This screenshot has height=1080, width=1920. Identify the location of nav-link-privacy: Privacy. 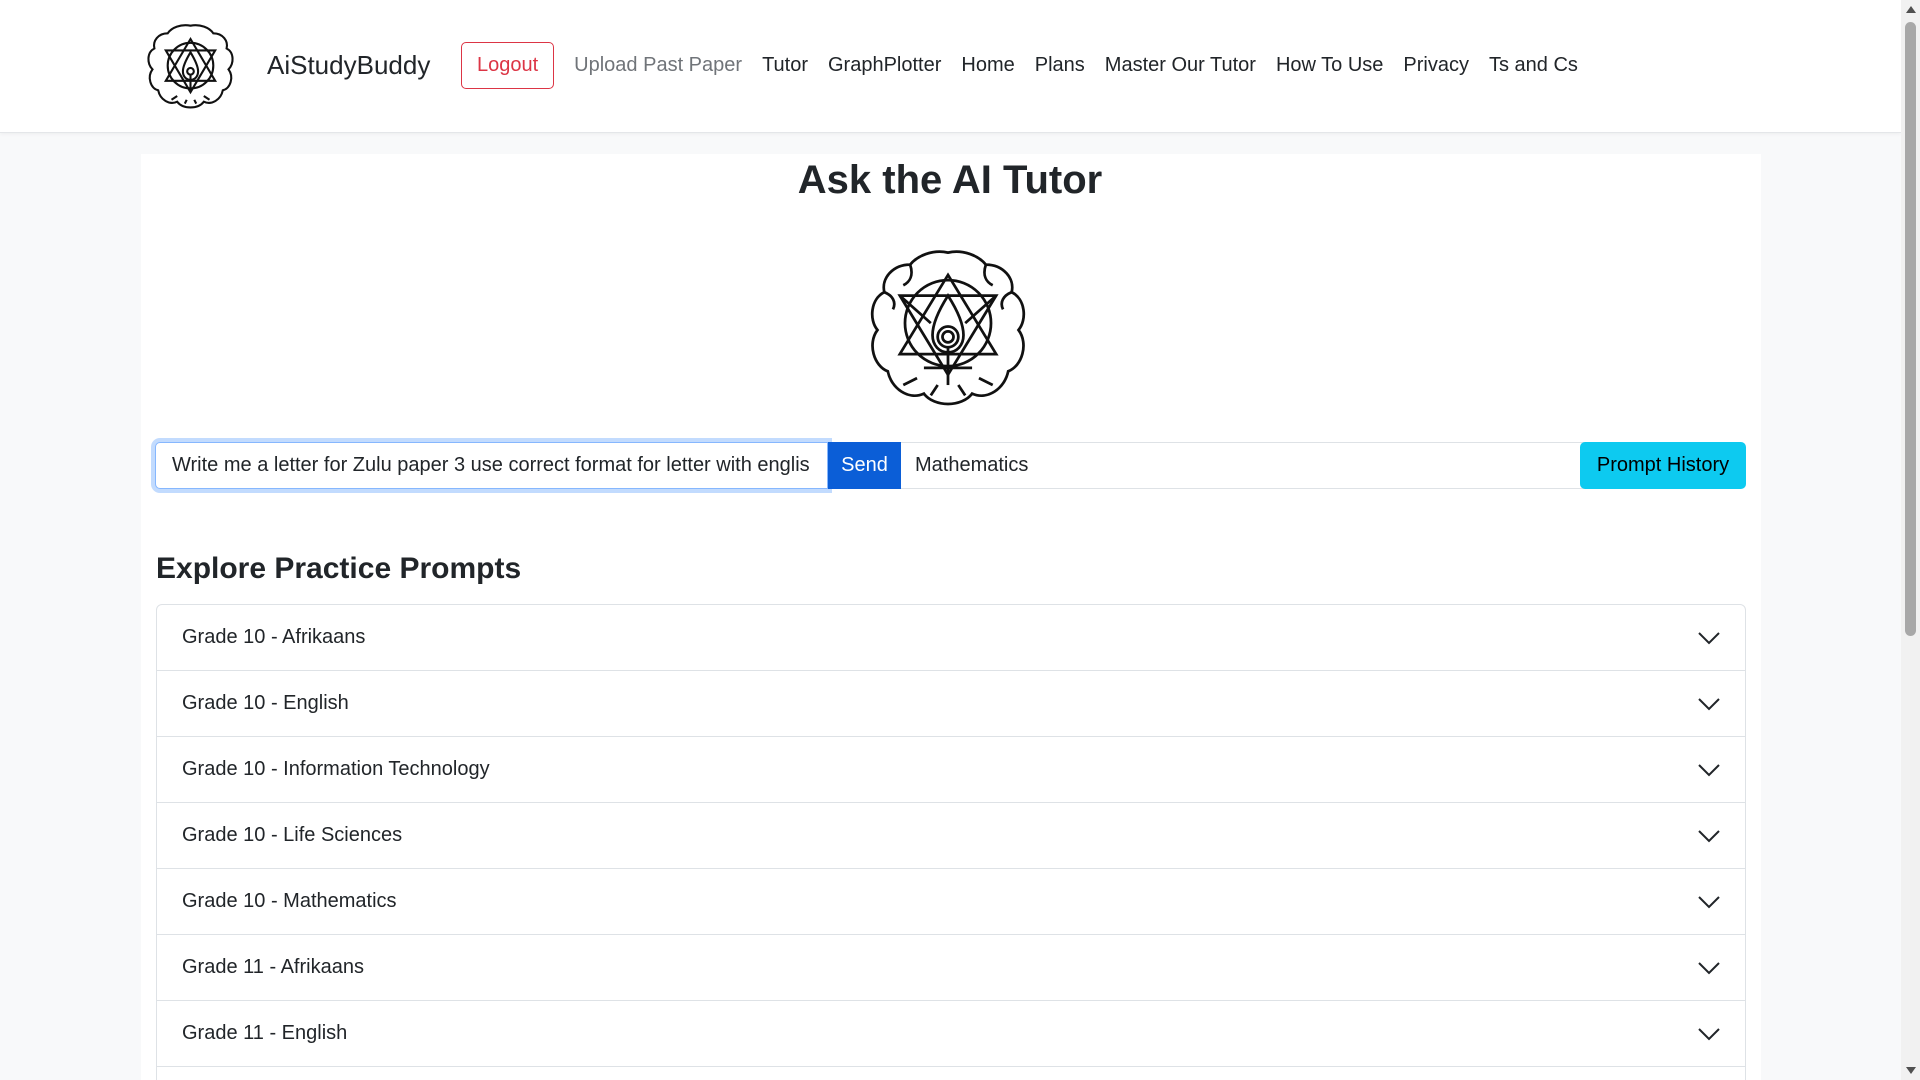
(1436, 65).